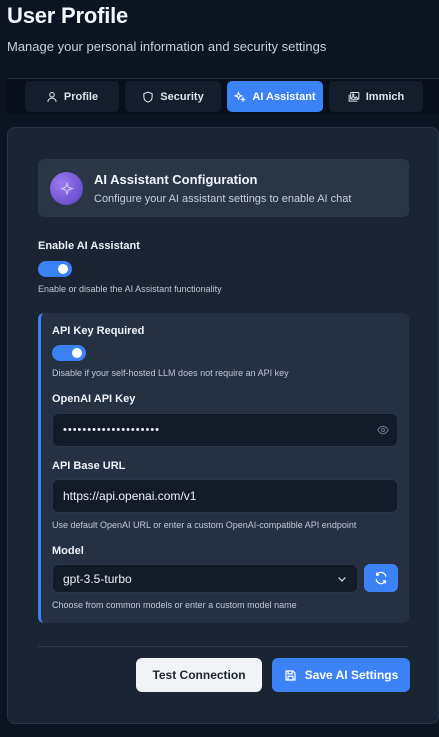 The height and width of the screenshot is (737, 439). I want to click on images-icon, so click(354, 96).